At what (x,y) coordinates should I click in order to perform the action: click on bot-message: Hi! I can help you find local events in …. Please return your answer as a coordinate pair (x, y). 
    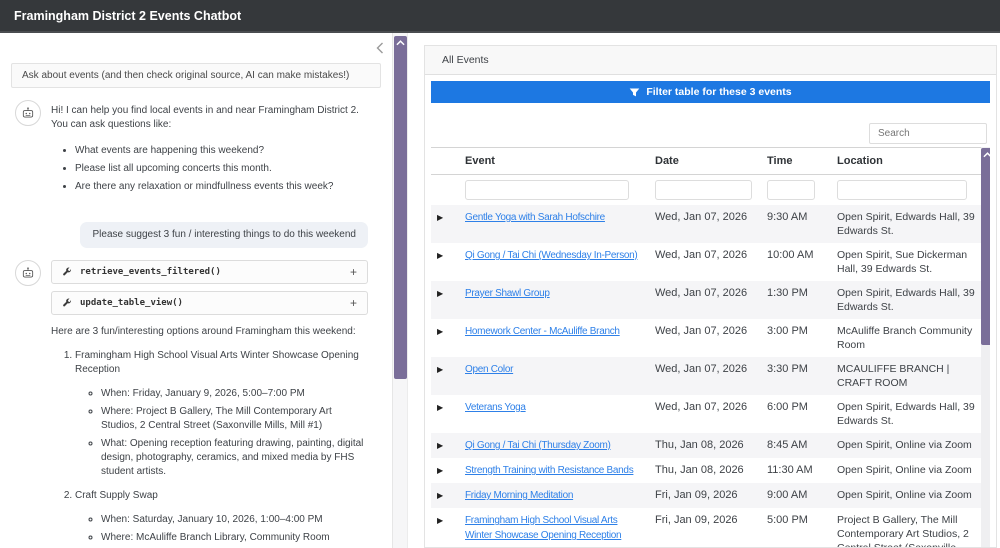
    Looking at the image, I should click on (209, 149).